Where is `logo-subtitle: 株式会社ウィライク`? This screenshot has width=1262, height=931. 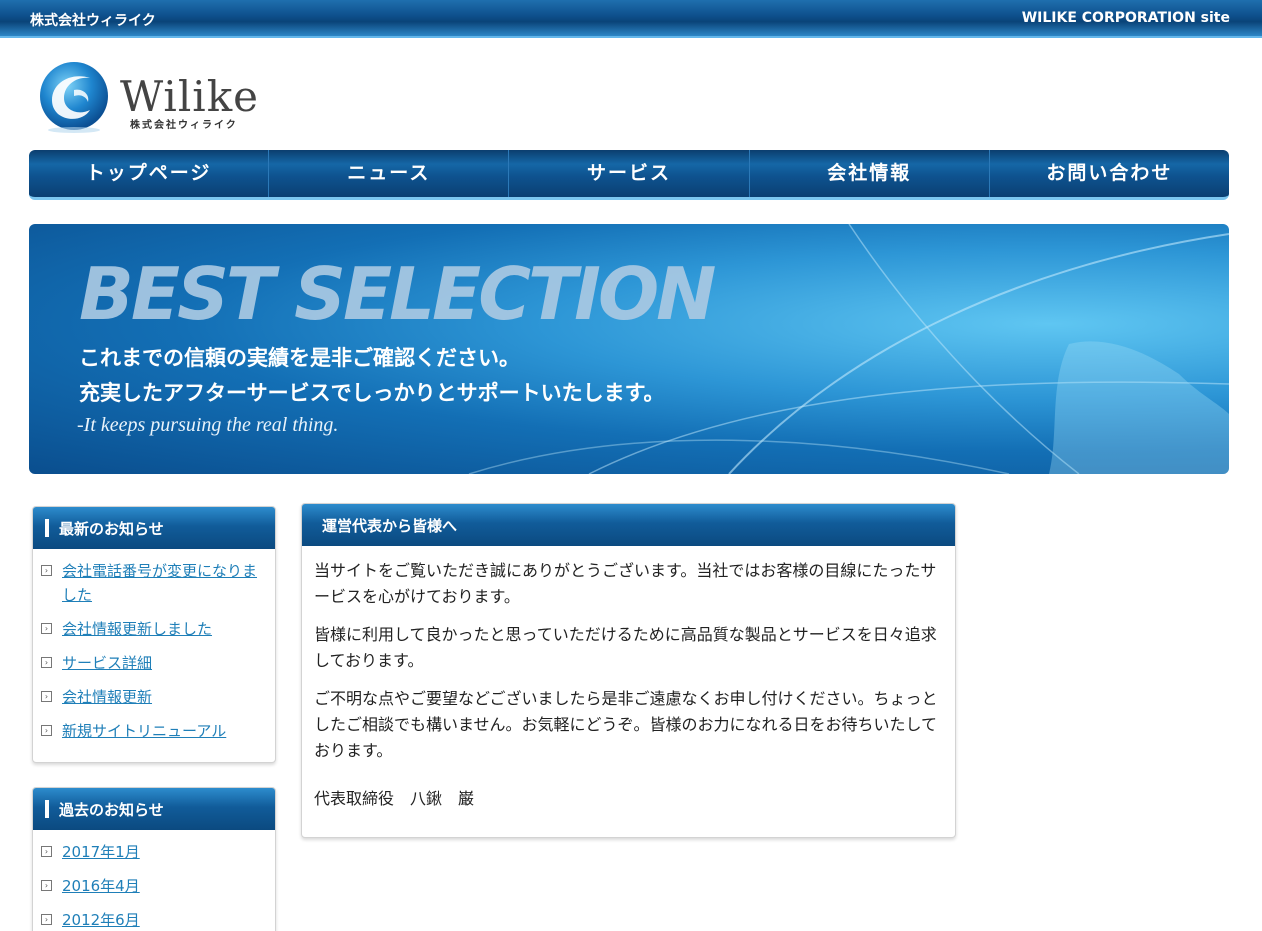 logo-subtitle: 株式会社ウィライク is located at coordinates (184, 125).